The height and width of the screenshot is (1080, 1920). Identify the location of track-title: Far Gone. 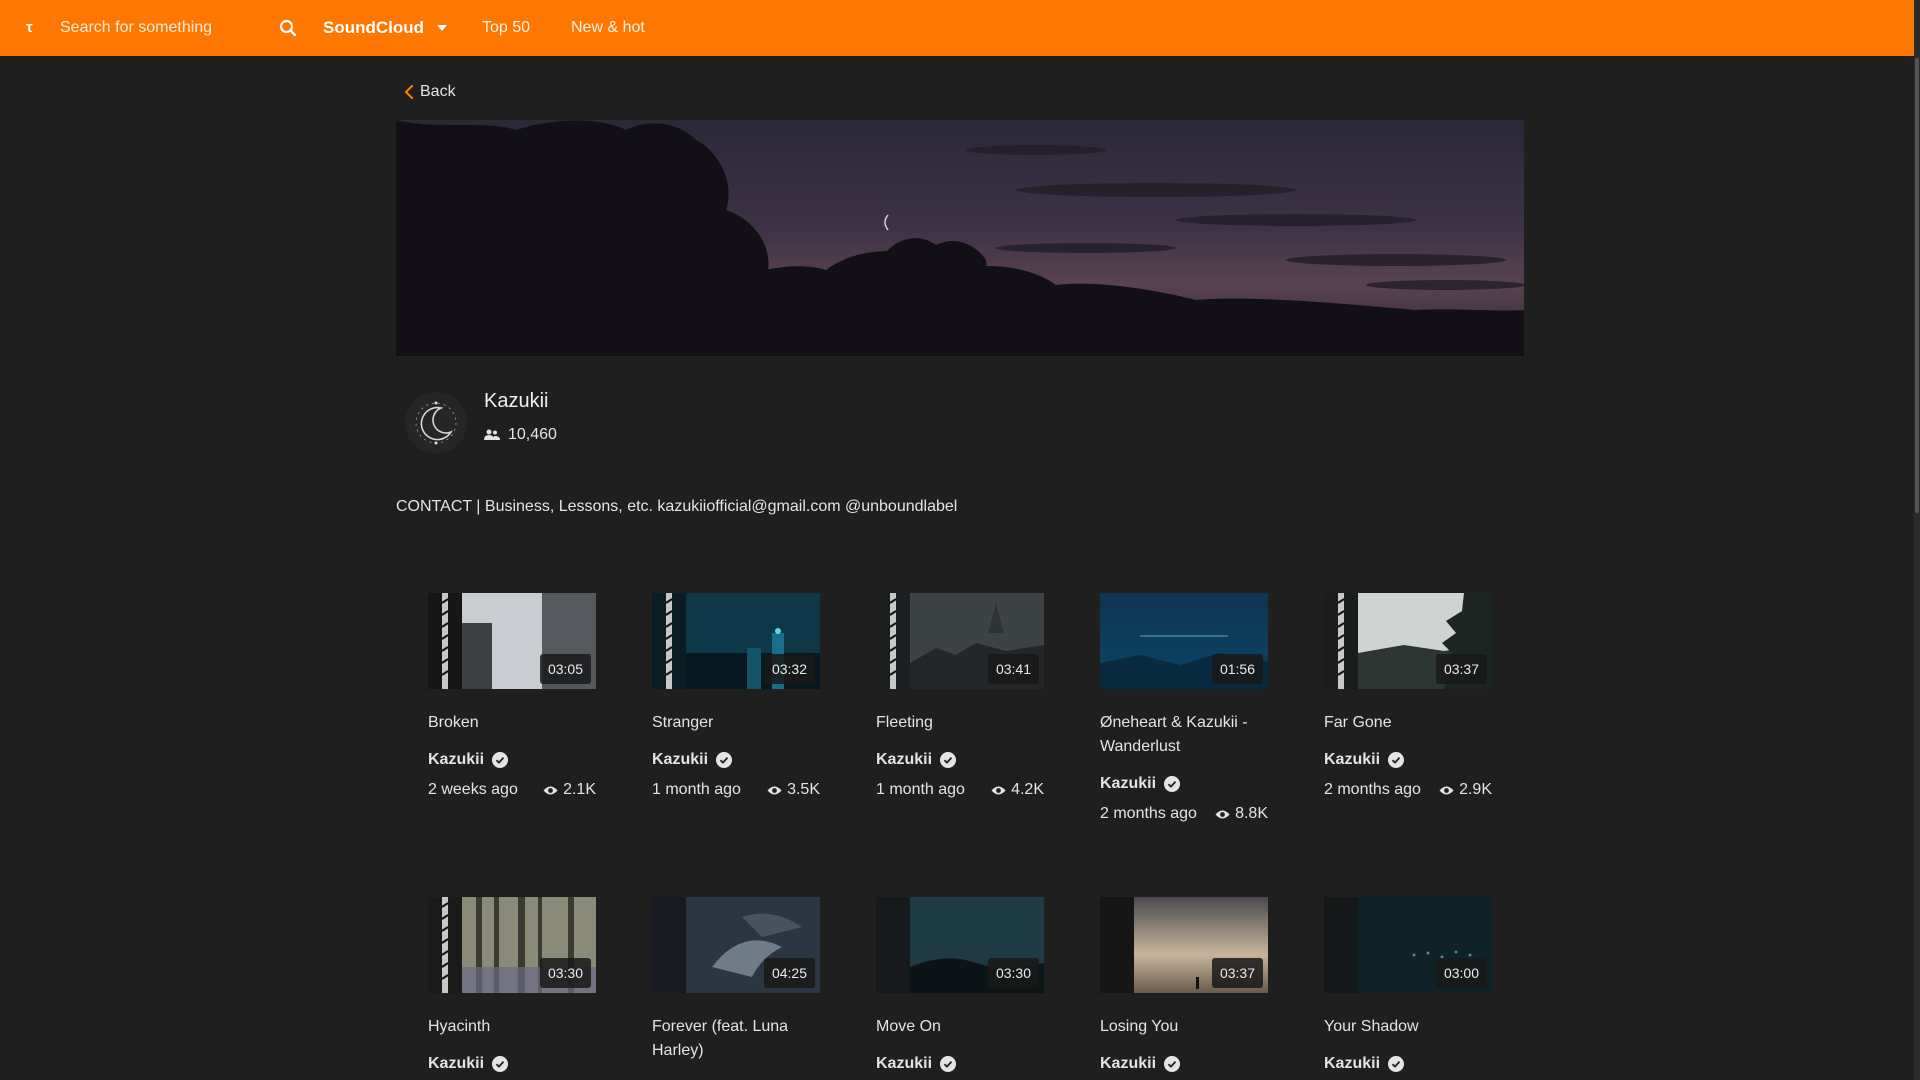
(1358, 722).